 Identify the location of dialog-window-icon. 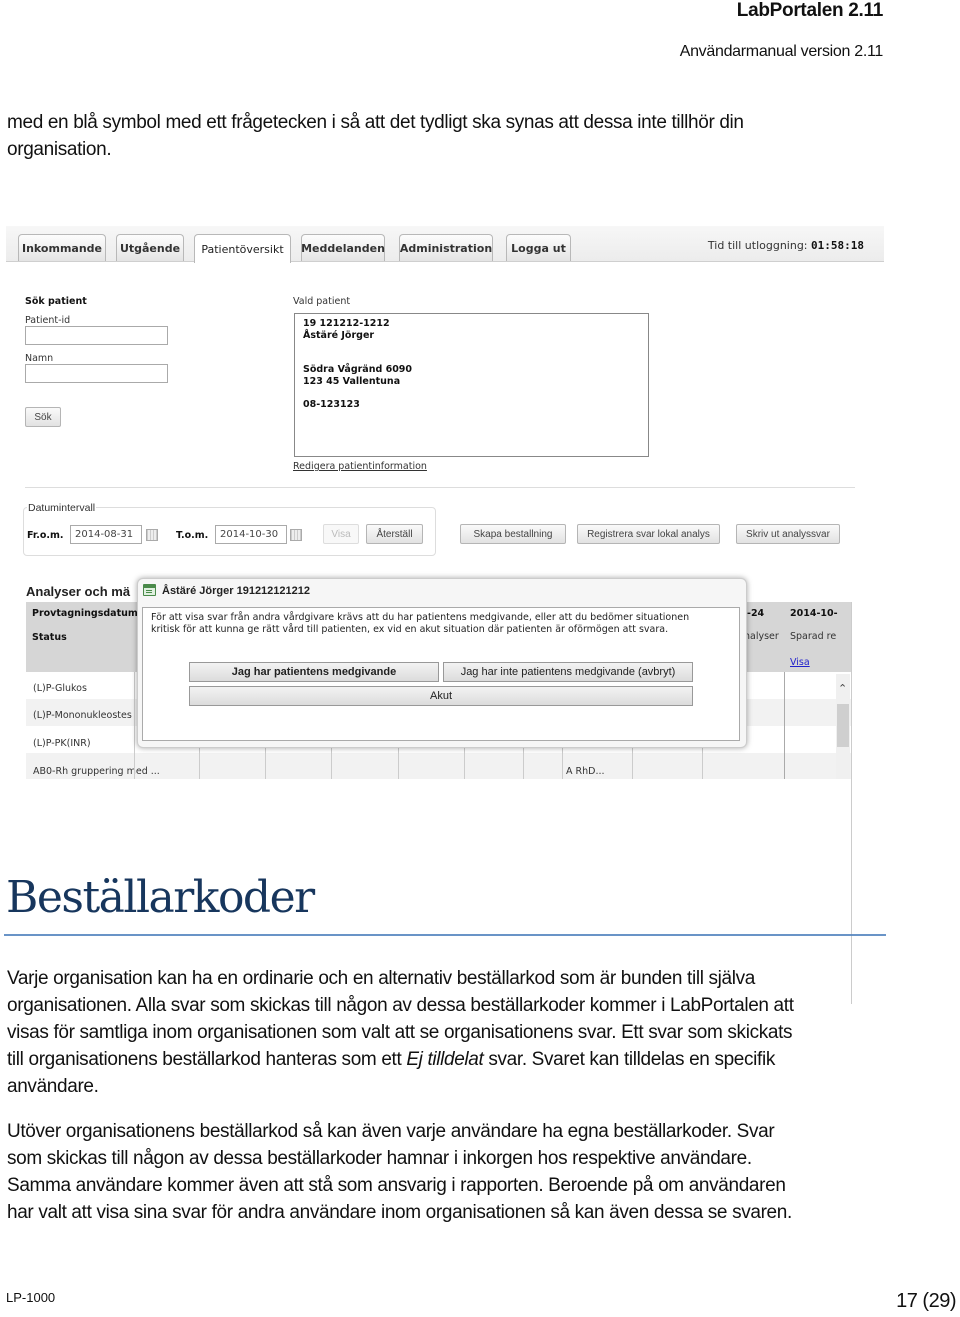
(149, 590).